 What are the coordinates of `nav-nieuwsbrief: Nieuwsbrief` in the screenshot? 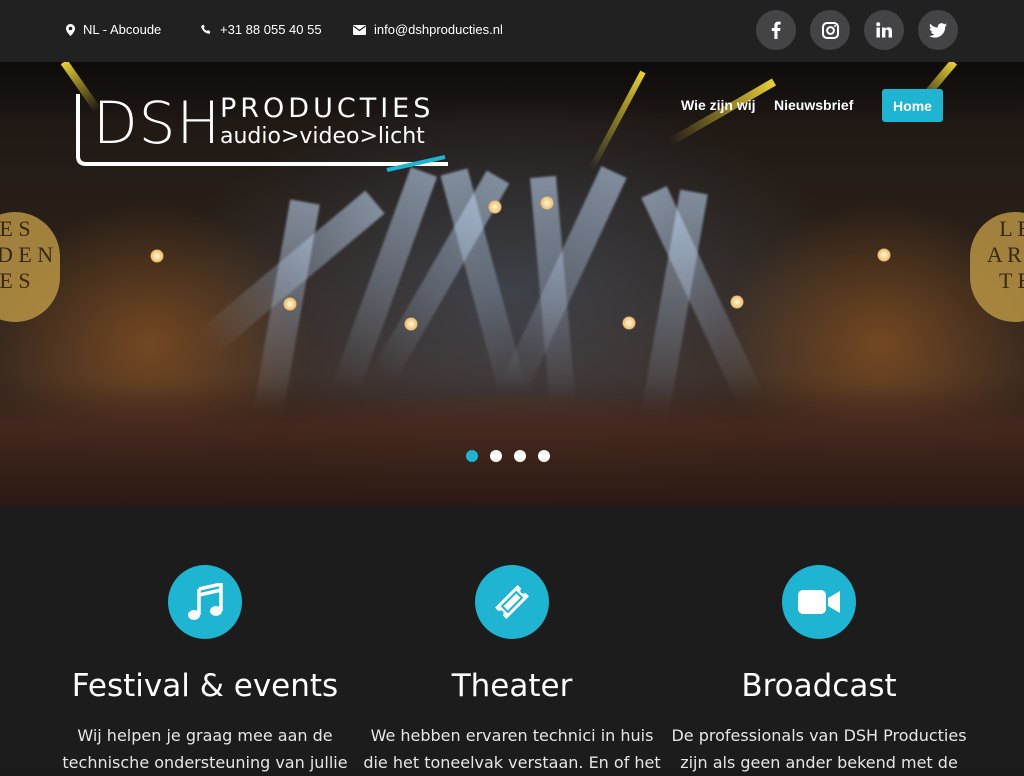 It's located at (813, 105).